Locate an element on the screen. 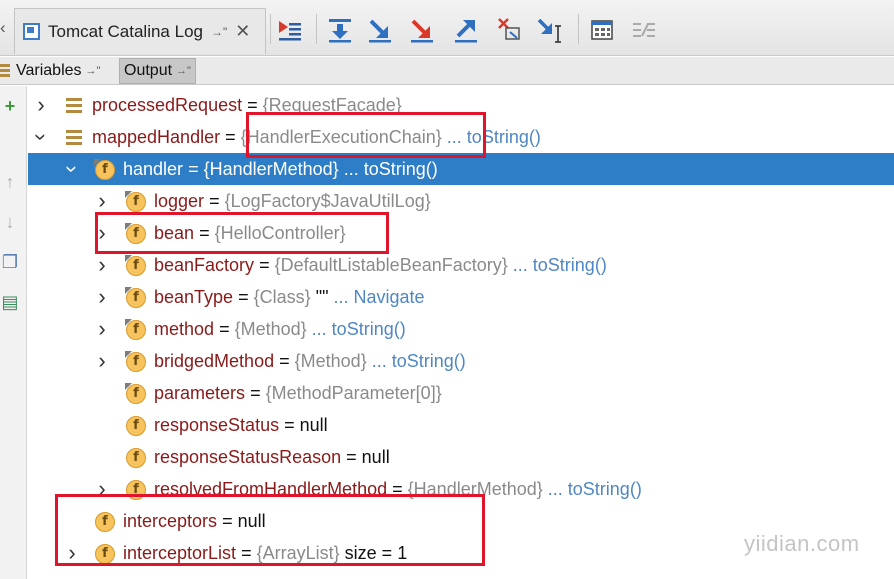 This screenshot has width=894, height=579. evaluate-expression-icon is located at coordinates (602, 30).